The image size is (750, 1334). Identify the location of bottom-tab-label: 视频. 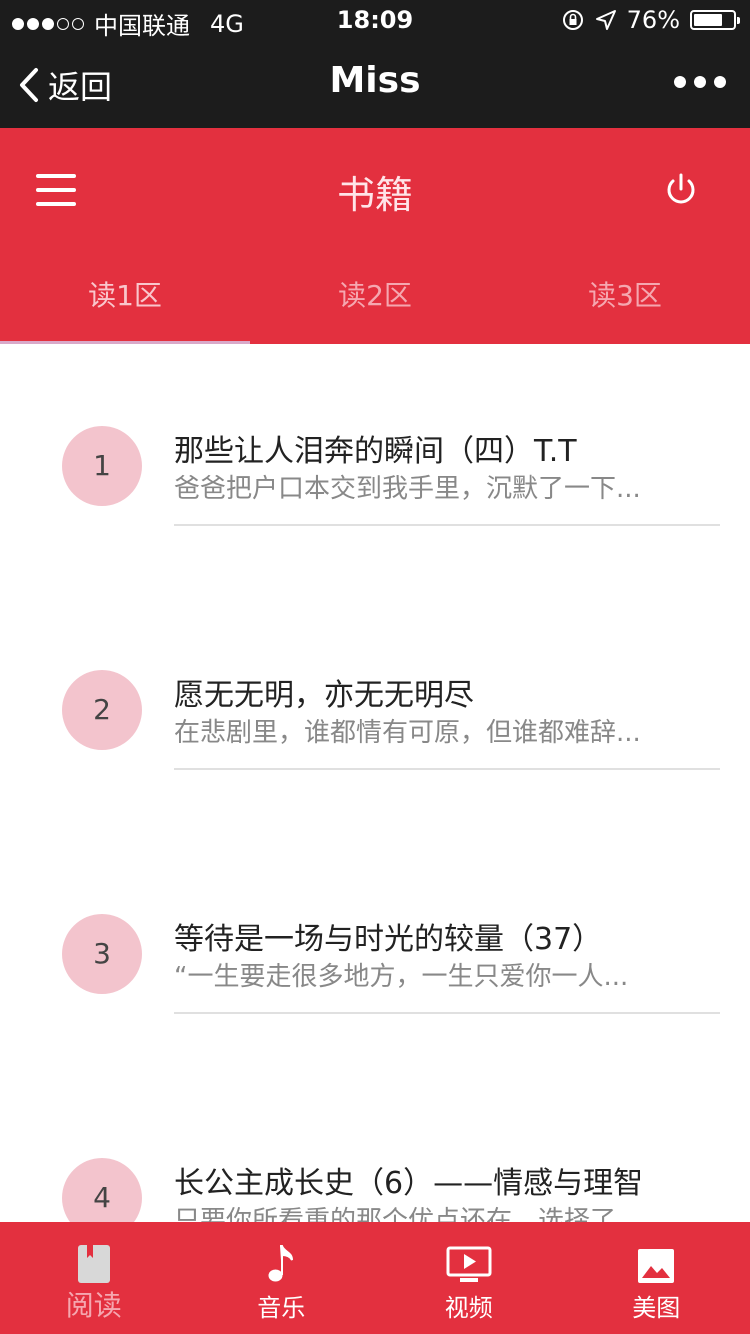
(468, 1308).